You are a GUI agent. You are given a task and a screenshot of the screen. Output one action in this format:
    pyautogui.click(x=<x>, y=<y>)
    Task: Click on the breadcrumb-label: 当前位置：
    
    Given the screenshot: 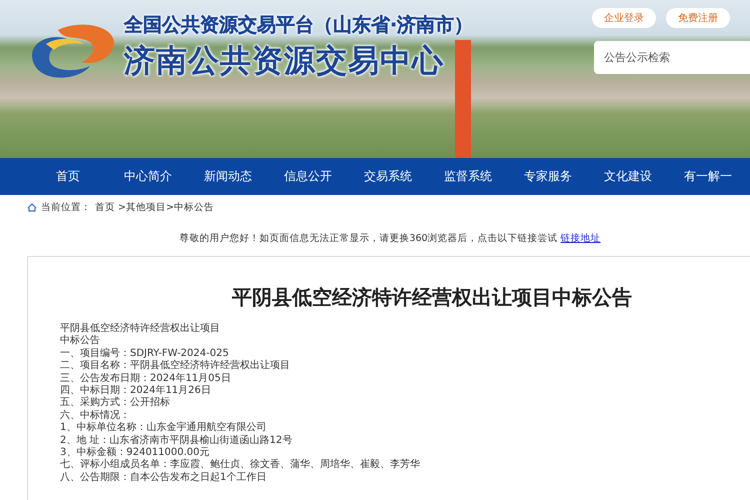 What is the action you would take?
    pyautogui.click(x=66, y=207)
    